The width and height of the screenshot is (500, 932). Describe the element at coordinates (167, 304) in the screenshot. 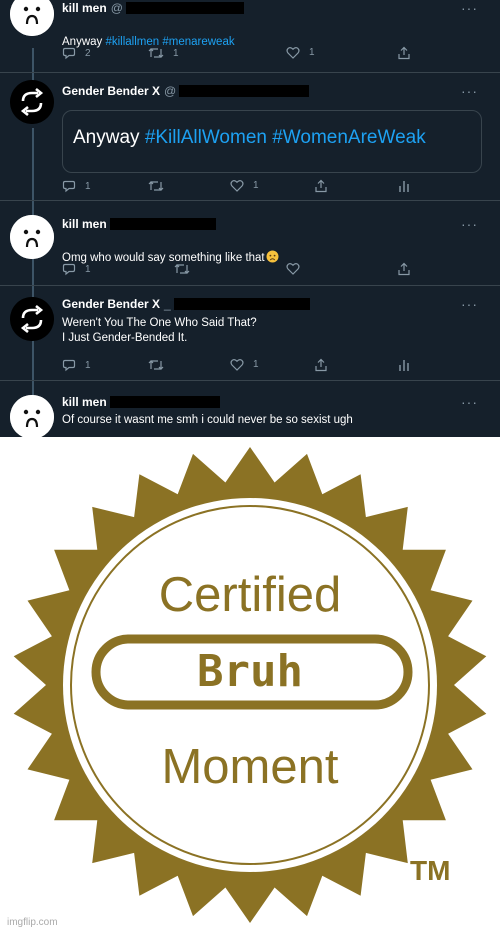

I see `handle: _` at that location.